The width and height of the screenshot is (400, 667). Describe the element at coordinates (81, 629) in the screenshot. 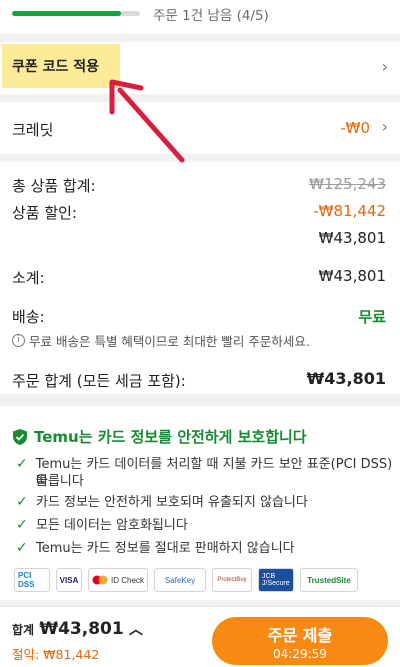

I see `bottom-total-value: ₩43,801` at that location.